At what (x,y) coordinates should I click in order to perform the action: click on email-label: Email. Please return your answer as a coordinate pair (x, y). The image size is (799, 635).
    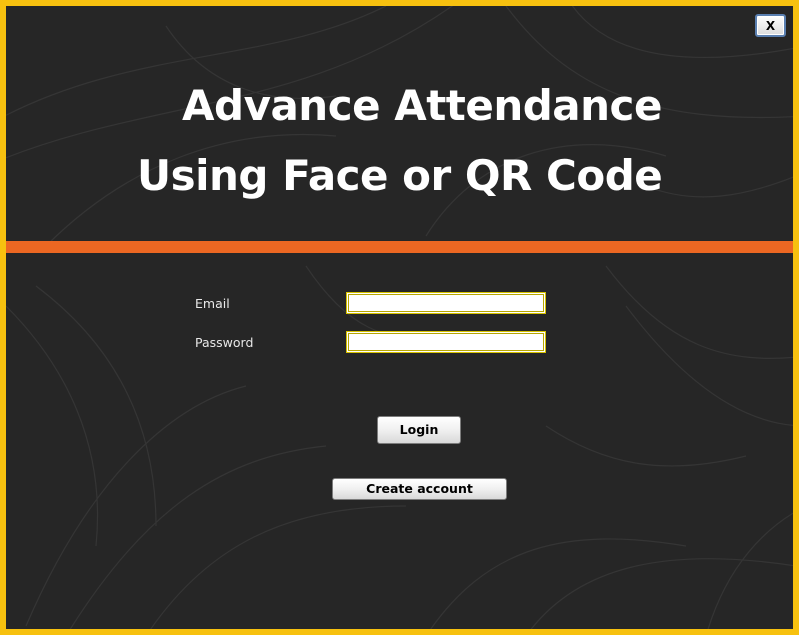
    Looking at the image, I should click on (212, 303).